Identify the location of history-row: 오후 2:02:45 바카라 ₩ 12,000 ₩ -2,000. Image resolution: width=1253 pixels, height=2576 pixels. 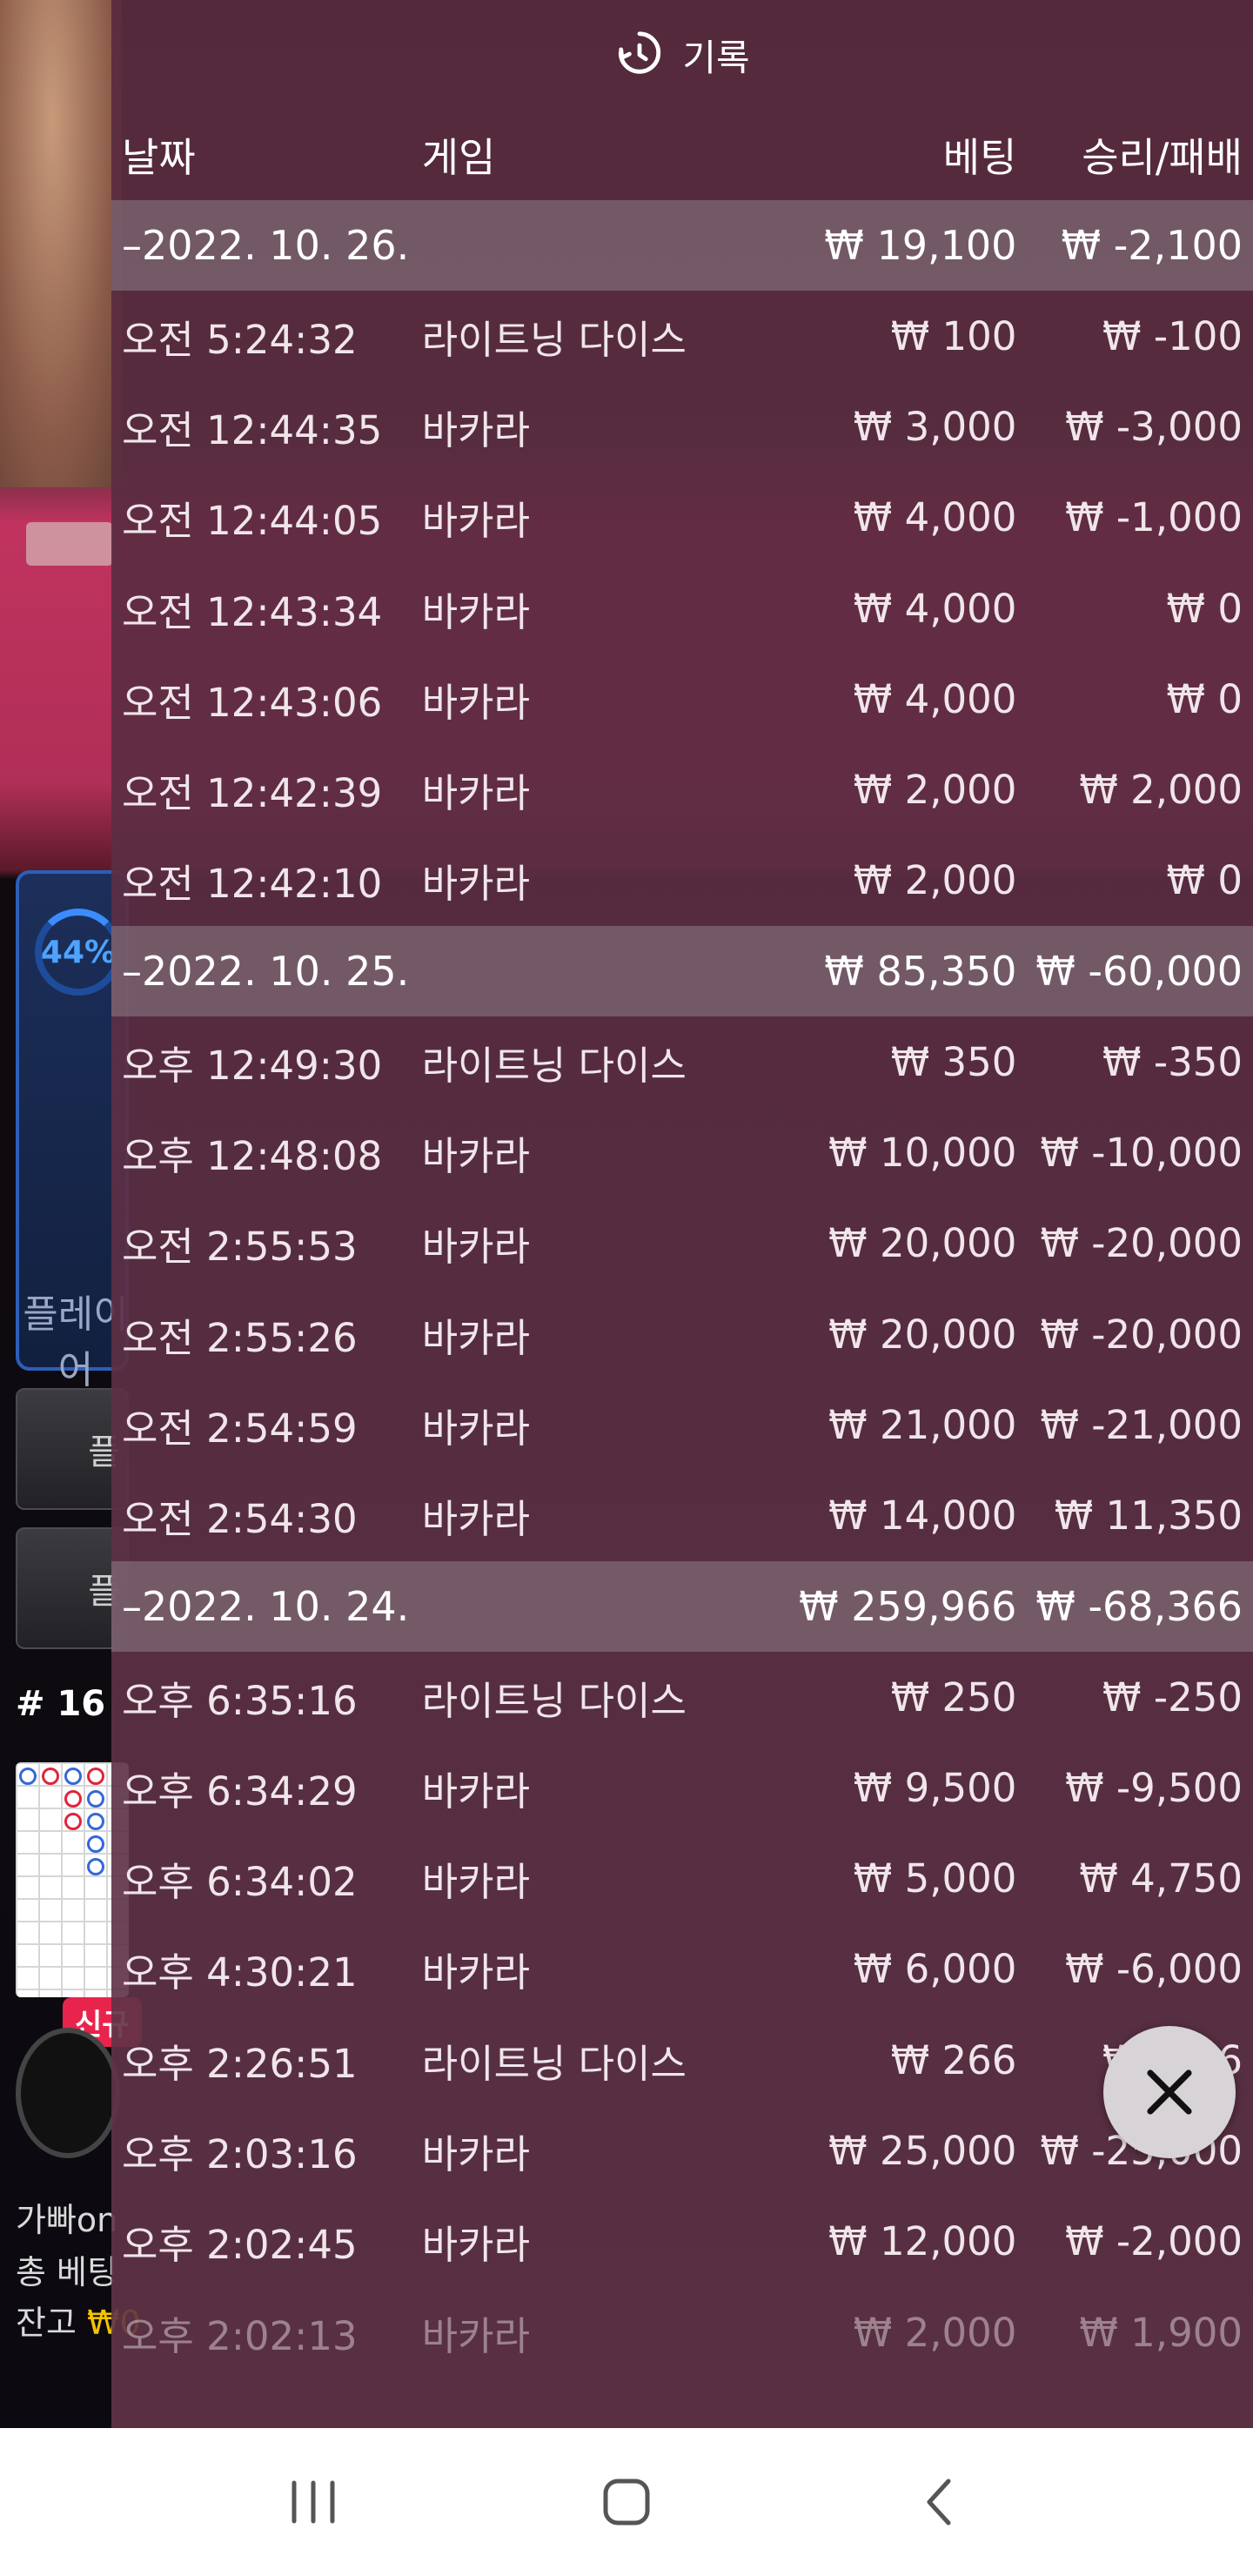
(682, 2242).